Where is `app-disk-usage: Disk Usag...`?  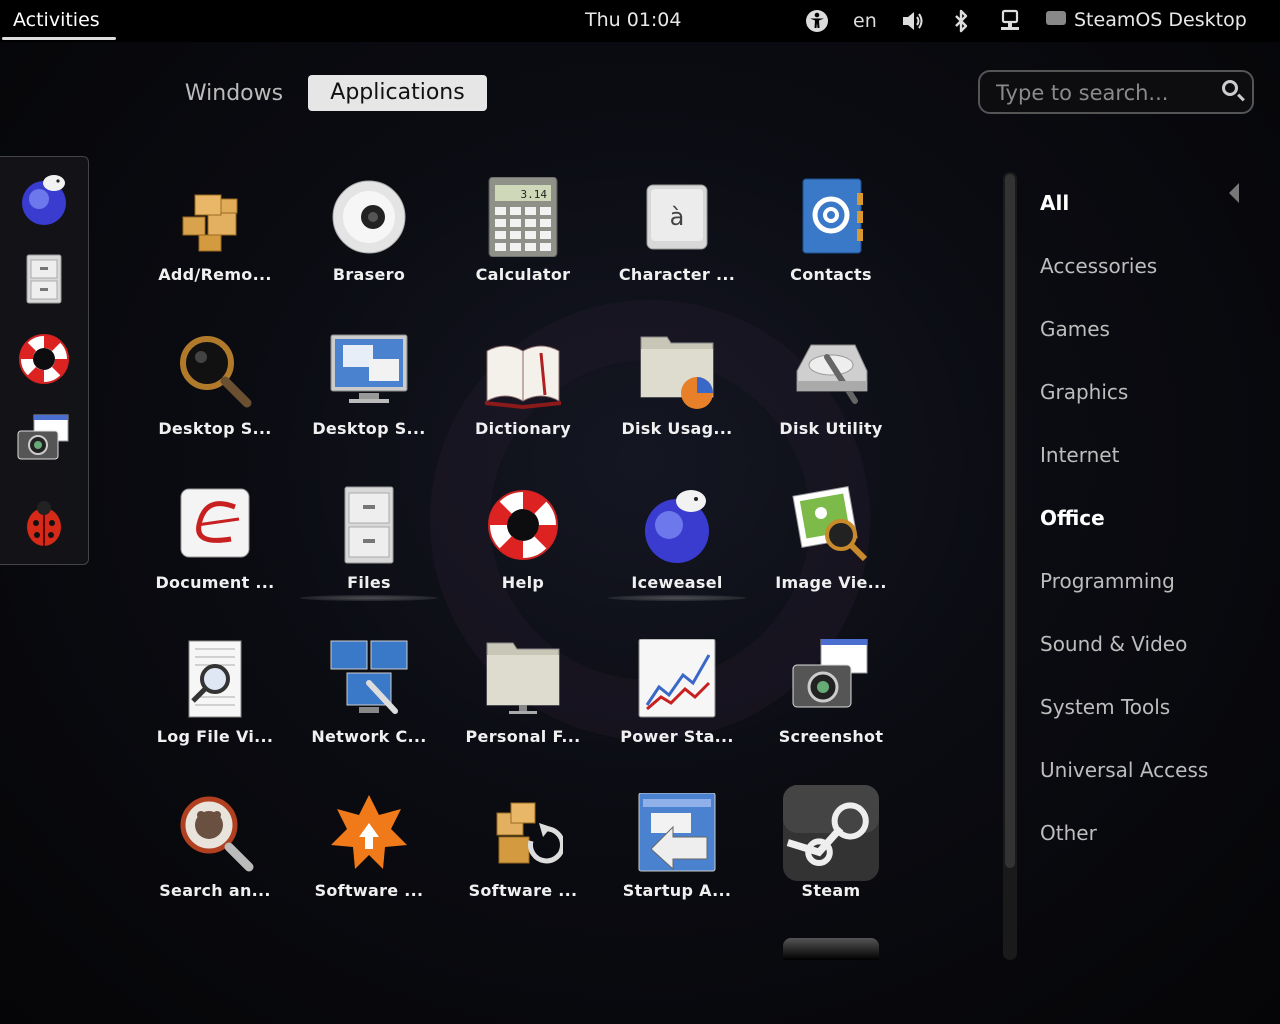 app-disk-usage: Disk Usag... is located at coordinates (677, 406).